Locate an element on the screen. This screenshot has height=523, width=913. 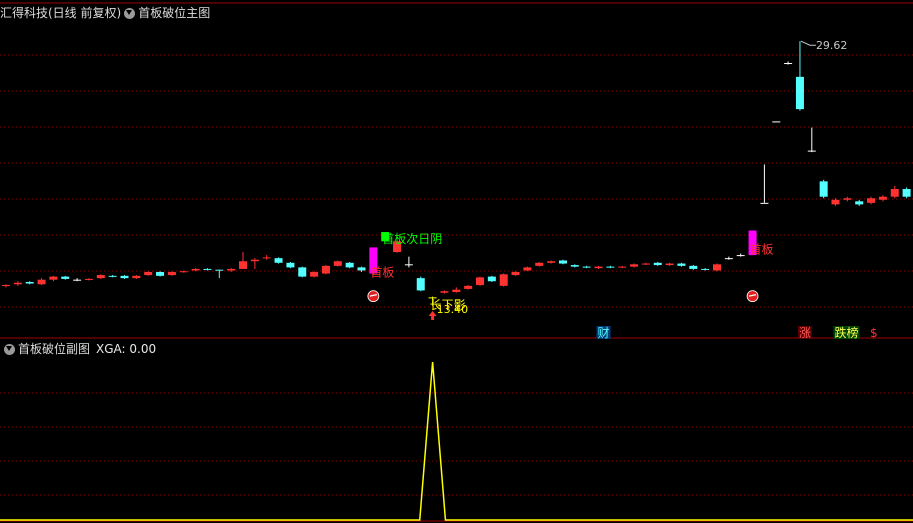
sub-indicator-name: 首板破位副图 is located at coordinates (54, 349).